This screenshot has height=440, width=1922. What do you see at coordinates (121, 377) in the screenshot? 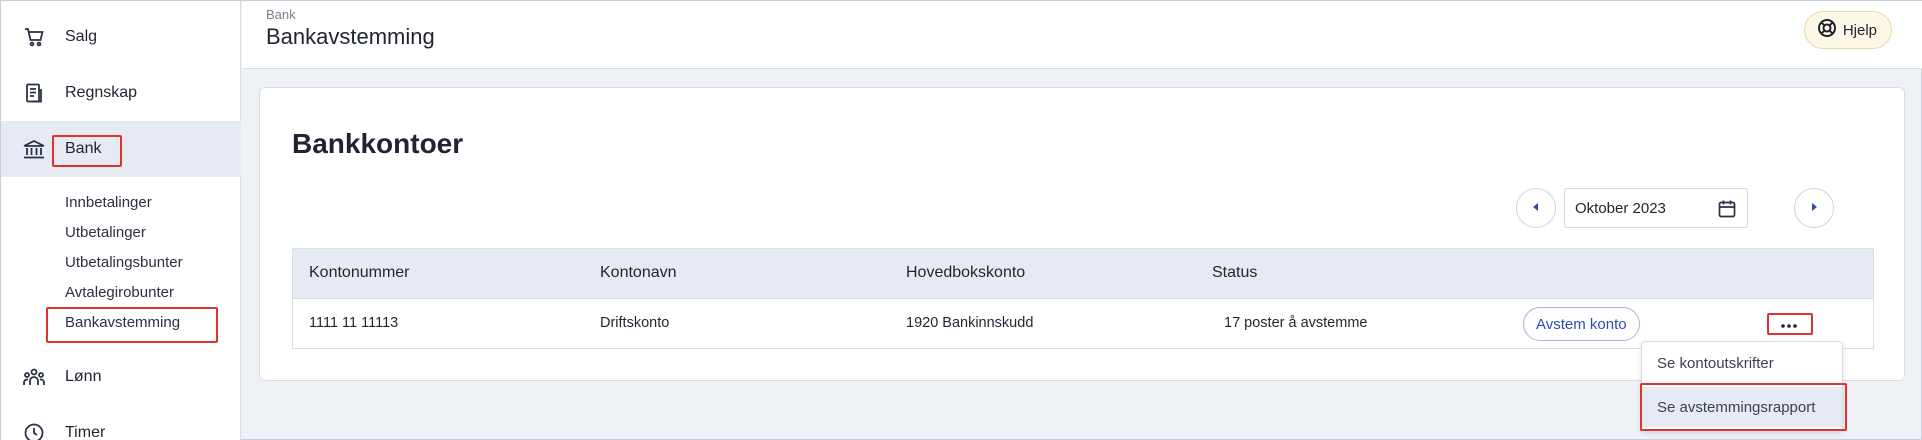
I see `sidebar-item-lonn: Lønn` at bounding box center [121, 377].